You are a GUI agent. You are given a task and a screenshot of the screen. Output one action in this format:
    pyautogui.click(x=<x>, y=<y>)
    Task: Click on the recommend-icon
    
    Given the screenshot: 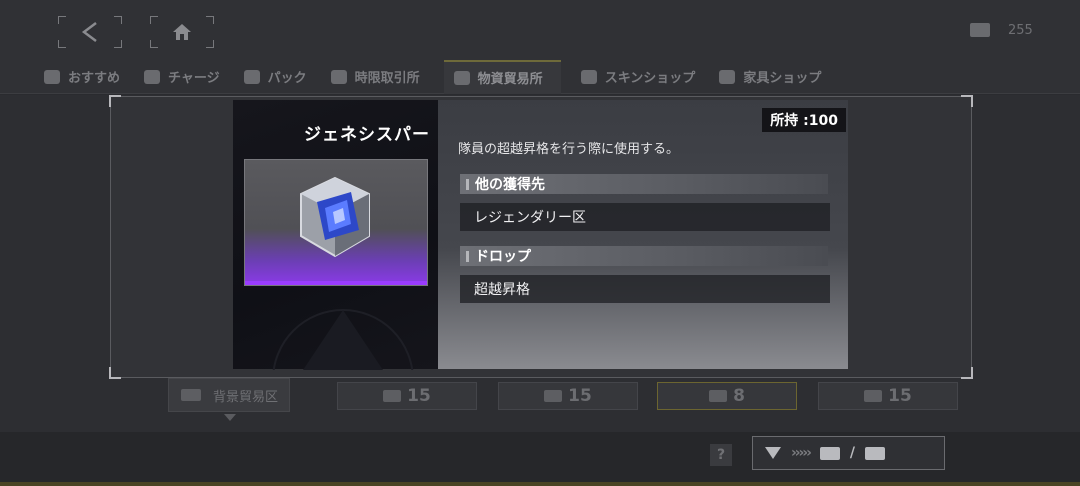 What is the action you would take?
    pyautogui.click(x=52, y=76)
    